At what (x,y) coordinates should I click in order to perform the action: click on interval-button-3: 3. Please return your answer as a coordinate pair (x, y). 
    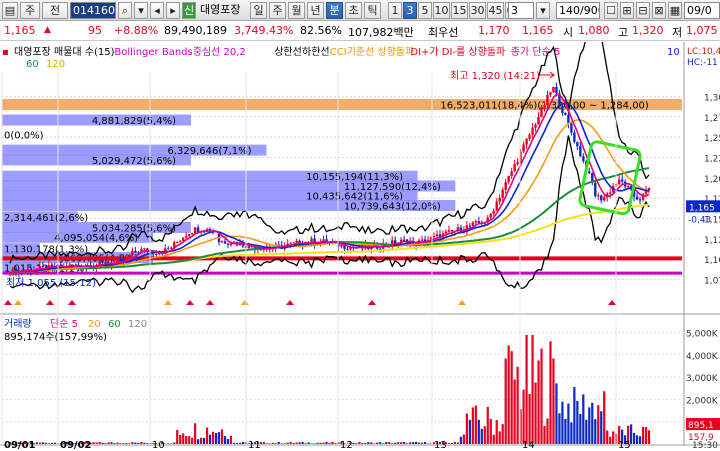
    Looking at the image, I should click on (410, 10).